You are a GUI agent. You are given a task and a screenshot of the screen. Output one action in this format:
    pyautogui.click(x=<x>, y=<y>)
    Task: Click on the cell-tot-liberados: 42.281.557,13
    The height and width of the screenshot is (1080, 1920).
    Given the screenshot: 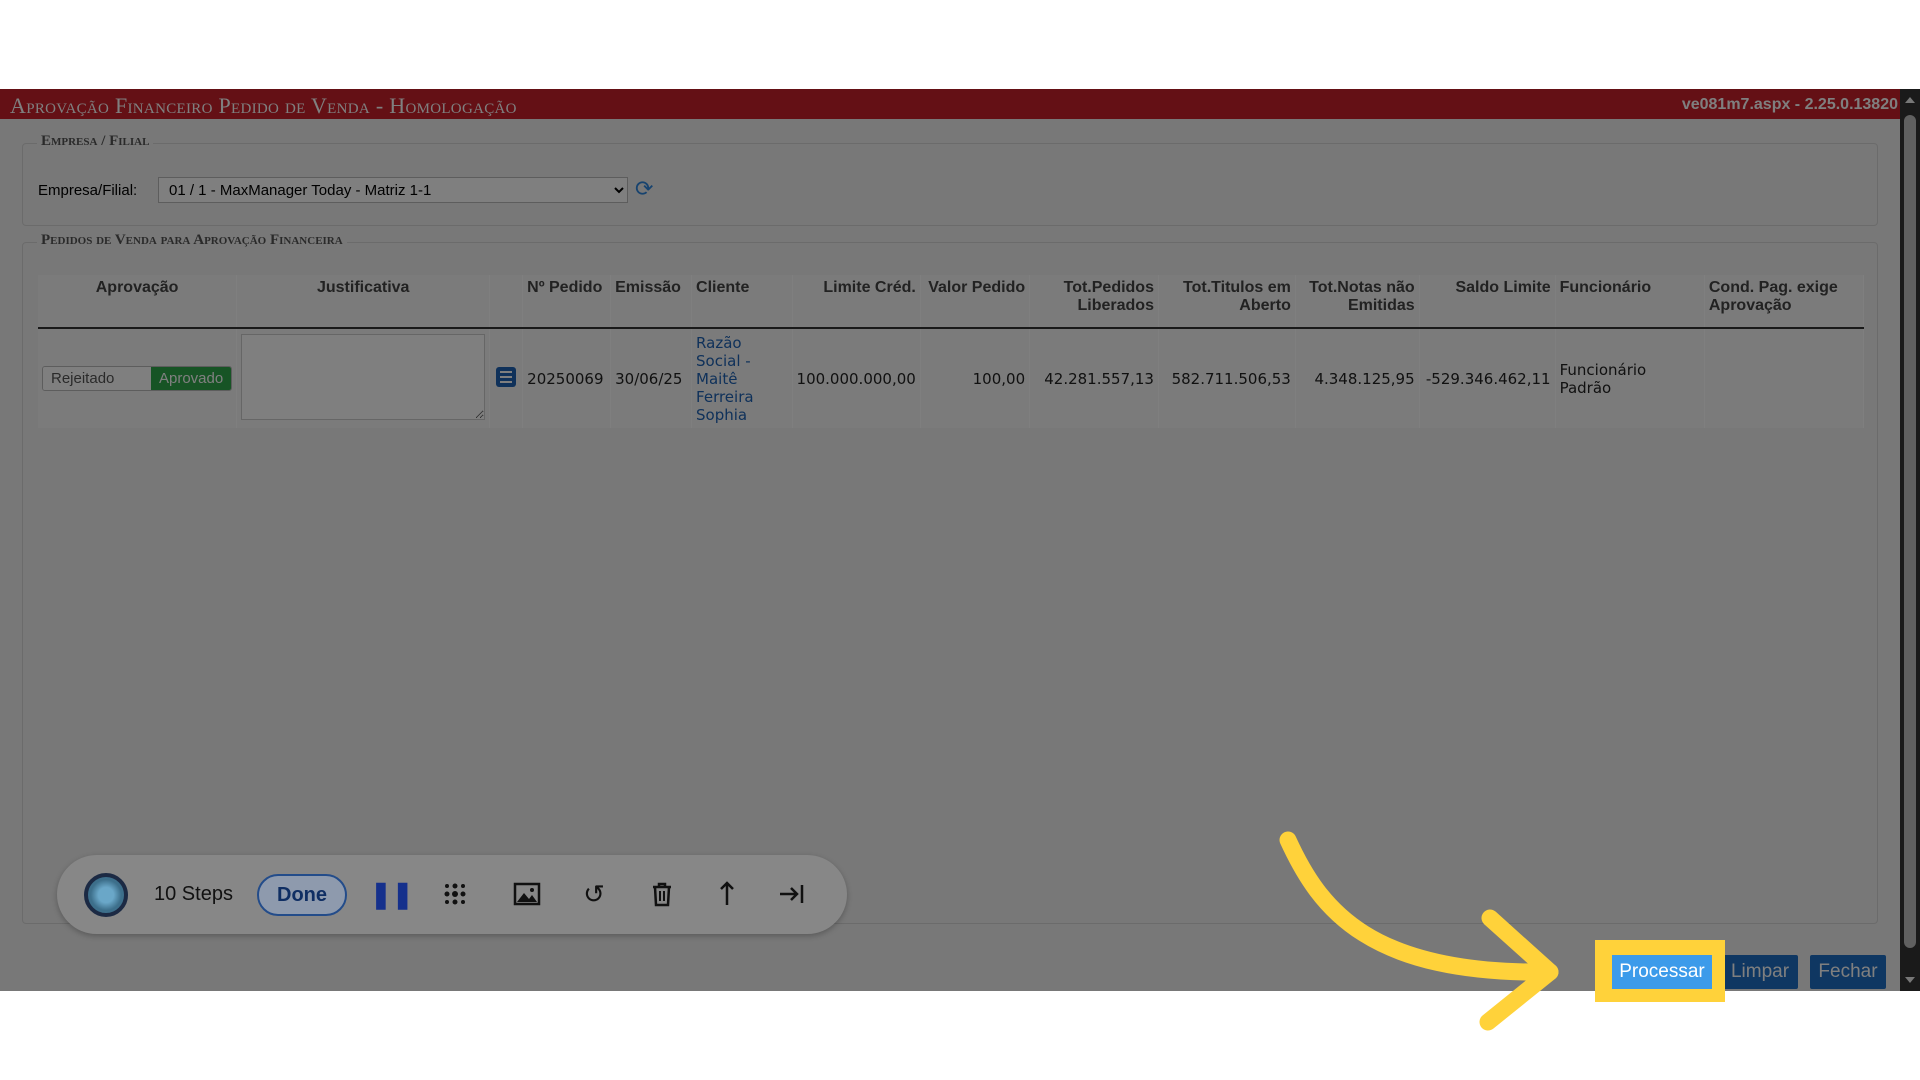 What is the action you would take?
    pyautogui.click(x=1094, y=378)
    